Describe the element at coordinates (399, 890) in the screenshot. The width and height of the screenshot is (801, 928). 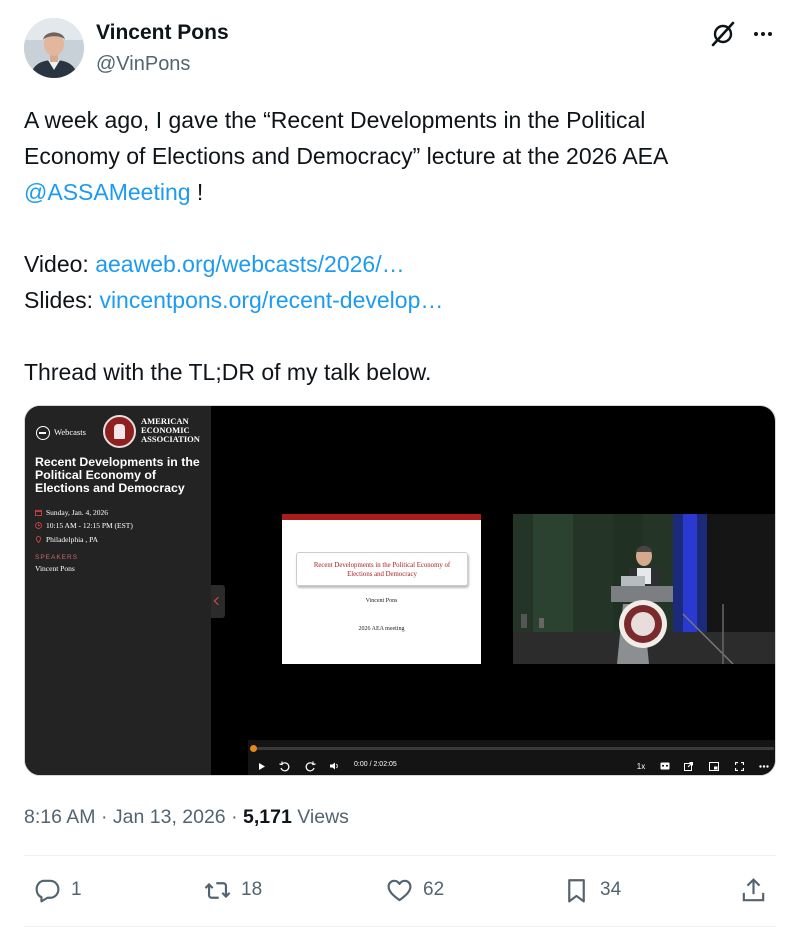
I see `heart-icon` at that location.